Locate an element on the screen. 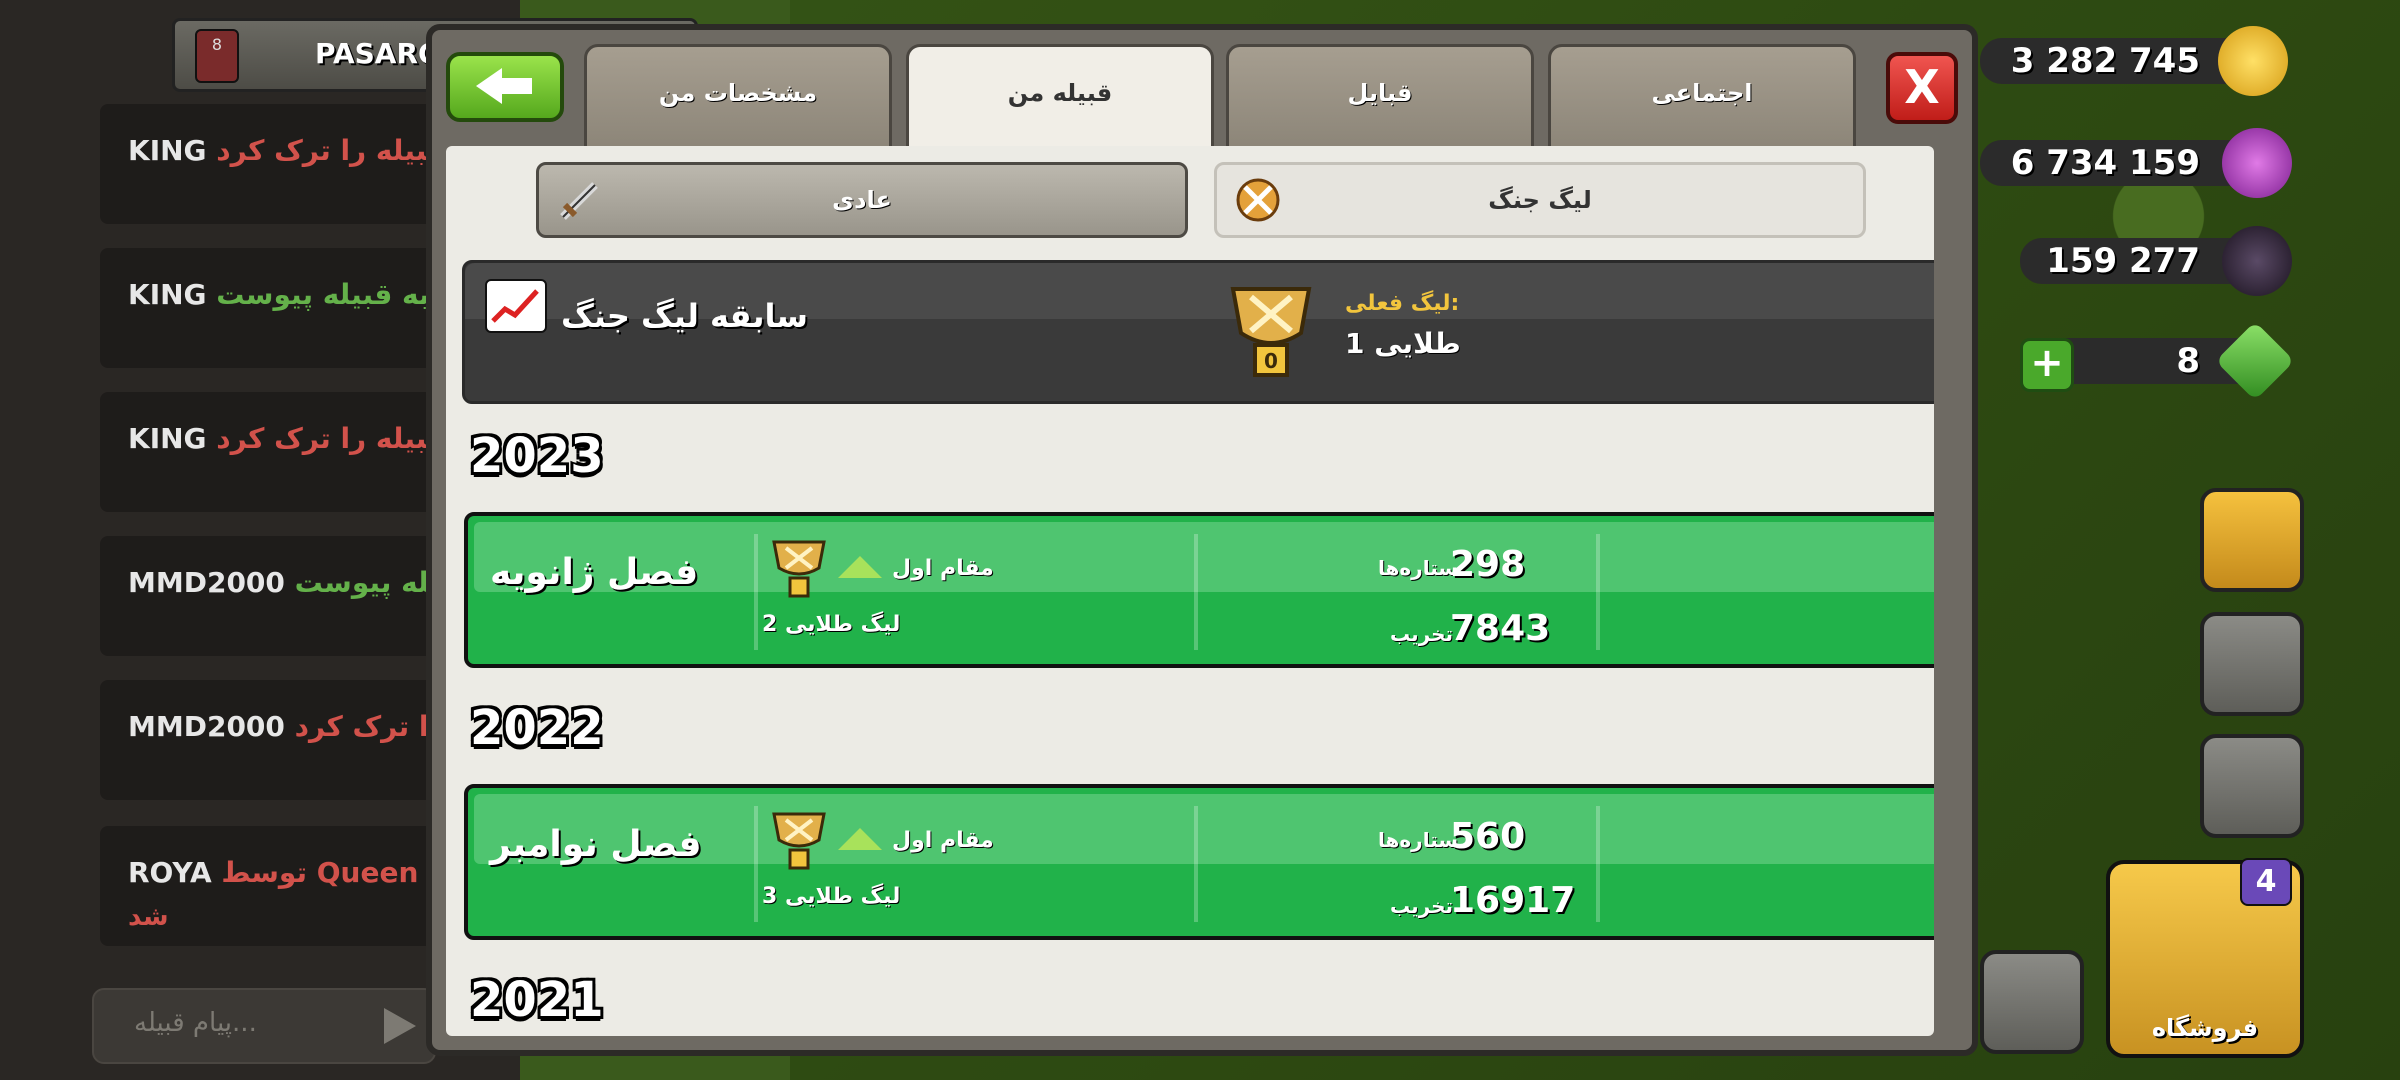 The width and height of the screenshot is (2400, 1080). chat-text: به قبیله پیوست is located at coordinates (323, 294).